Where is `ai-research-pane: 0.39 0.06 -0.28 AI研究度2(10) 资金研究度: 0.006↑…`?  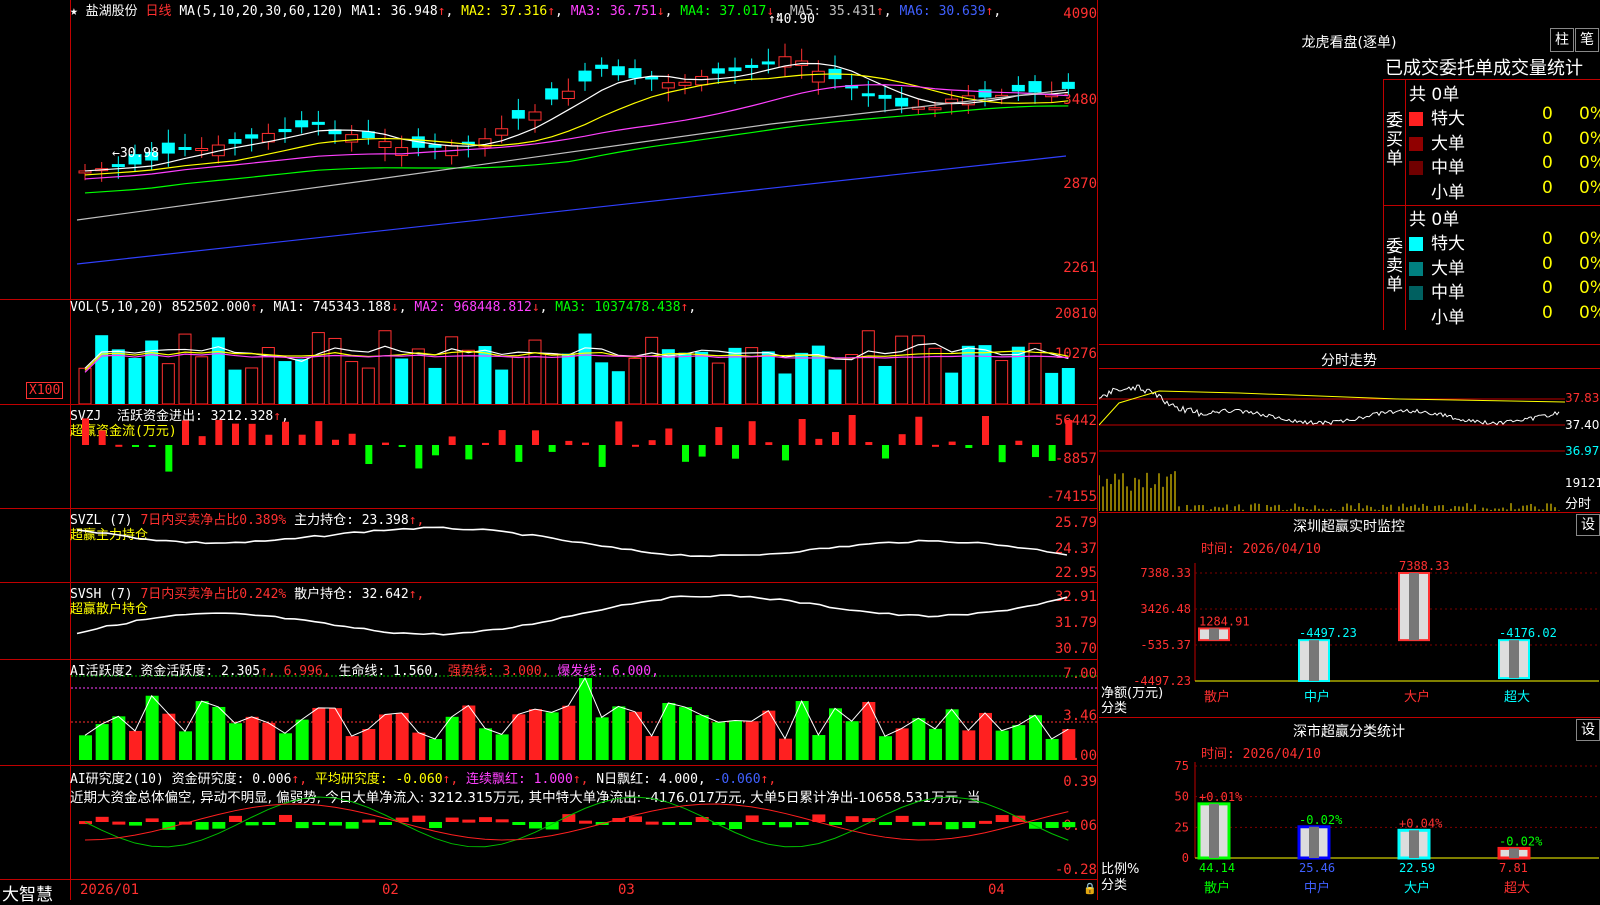 ai-research-pane: 0.39 0.06 -0.28 AI研究度2(10) 资金研究度: 0.006↑… is located at coordinates (548, 822).